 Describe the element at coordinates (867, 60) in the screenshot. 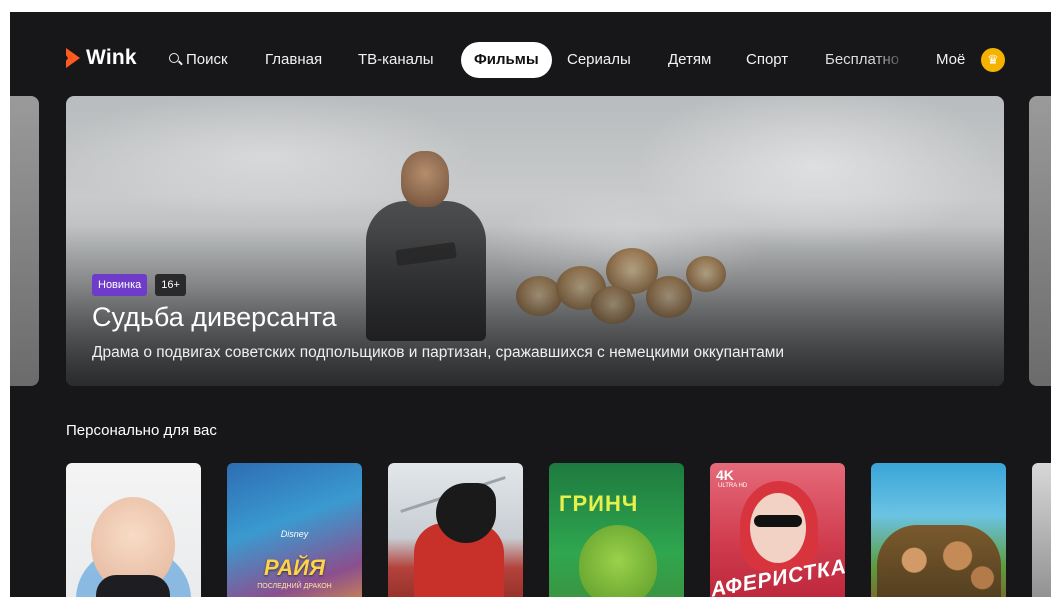

I see `nav-item-free: Бесплатно` at that location.